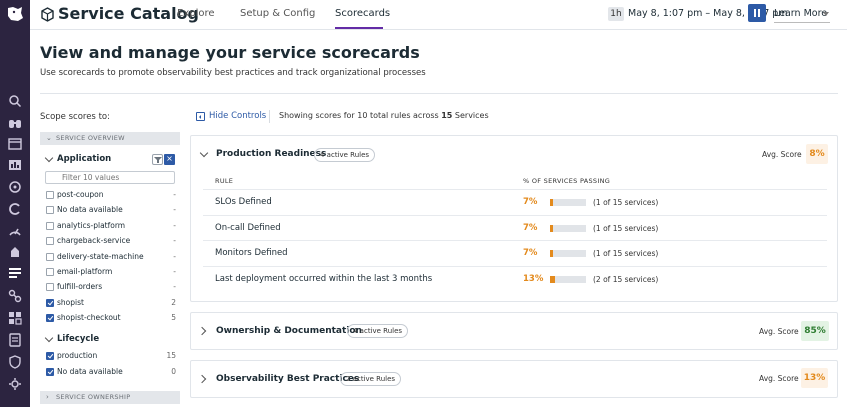 The height and width of the screenshot is (407, 847). What do you see at coordinates (530, 202) in the screenshot?
I see `rule-passing-percent: 7%` at bounding box center [530, 202].